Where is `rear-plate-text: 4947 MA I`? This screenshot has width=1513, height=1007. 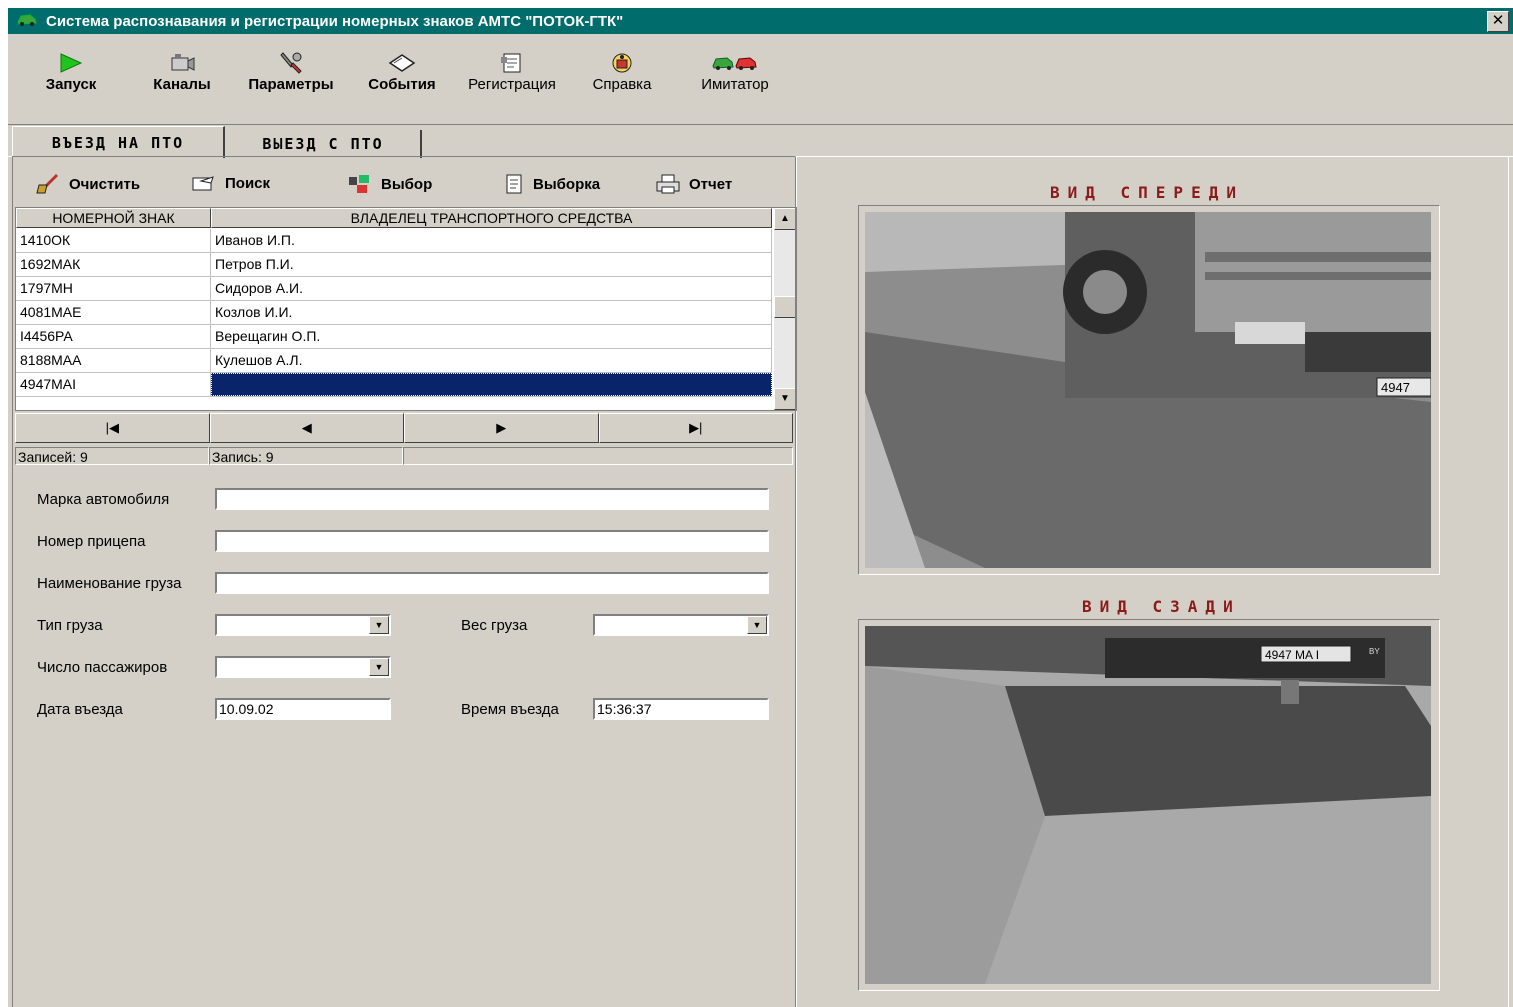
rear-plate-text: 4947 MA I is located at coordinates (1292, 655).